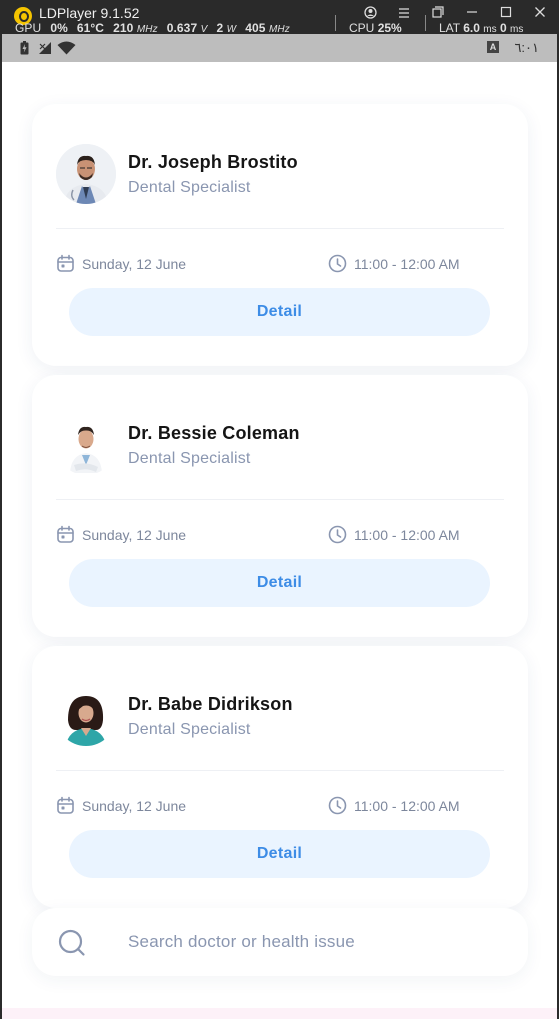 This screenshot has width=559, height=1019. What do you see at coordinates (335, 23) in the screenshot?
I see `stats-divider` at bounding box center [335, 23].